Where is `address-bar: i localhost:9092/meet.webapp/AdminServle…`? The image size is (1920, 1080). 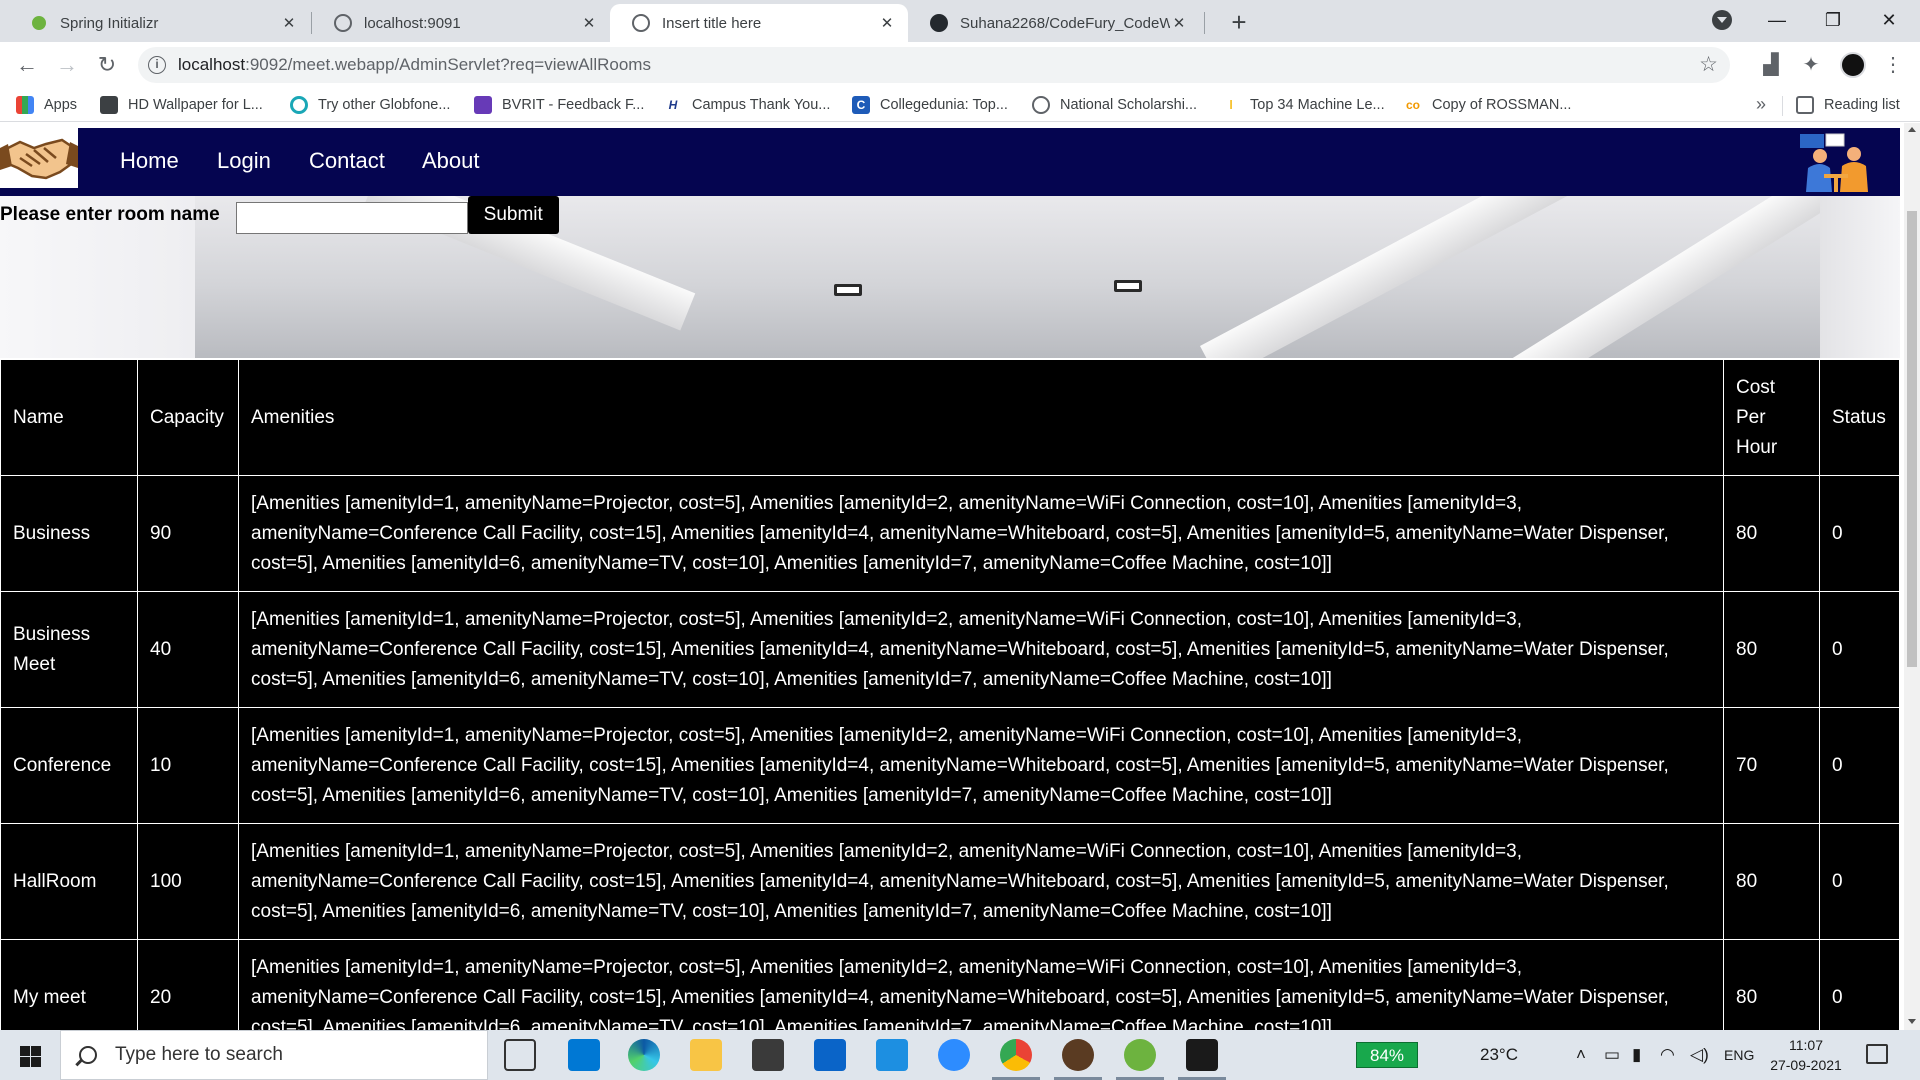 address-bar: i localhost:9092/meet.webapp/AdminServle… is located at coordinates (934, 65).